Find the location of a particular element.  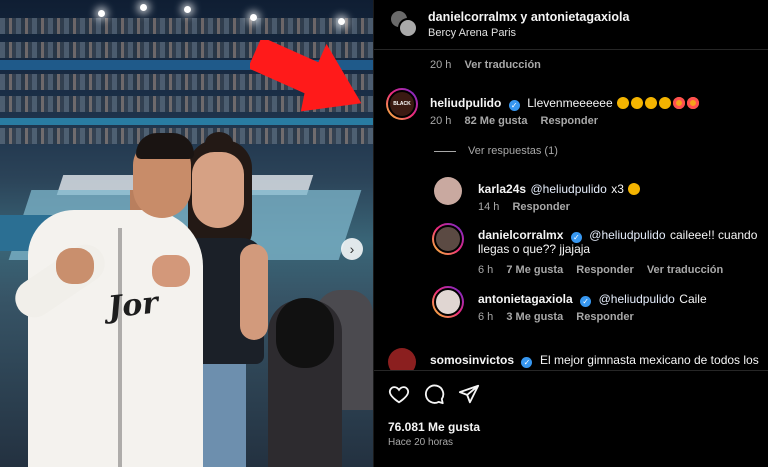

comment-text: caileee!! cuando is located at coordinates (713, 235).